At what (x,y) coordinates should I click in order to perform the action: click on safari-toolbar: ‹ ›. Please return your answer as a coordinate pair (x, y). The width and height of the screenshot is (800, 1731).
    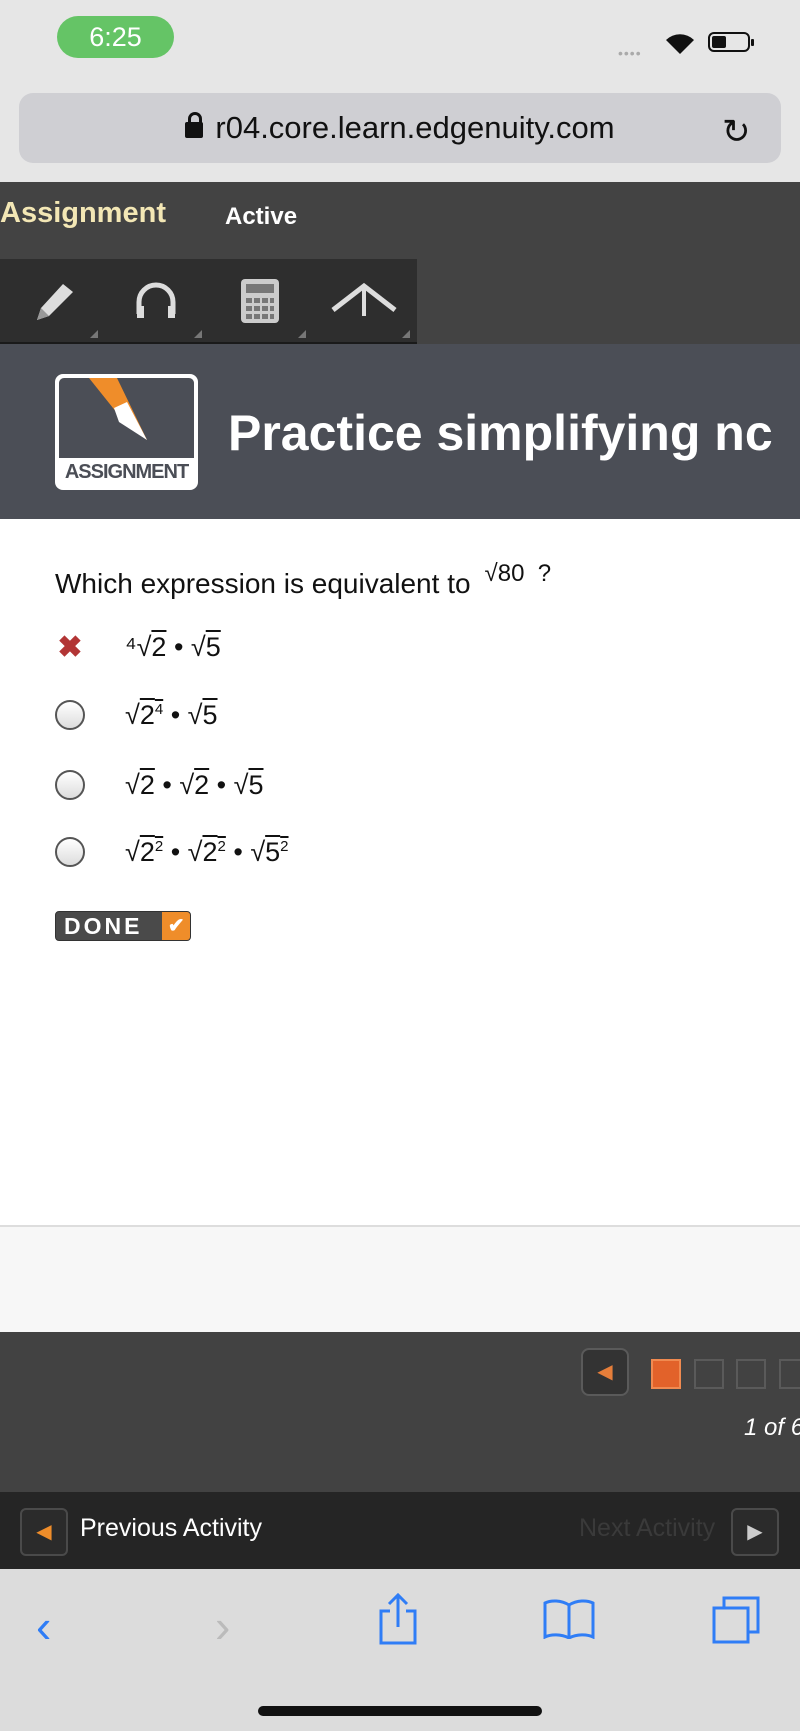
    Looking at the image, I should click on (400, 1650).